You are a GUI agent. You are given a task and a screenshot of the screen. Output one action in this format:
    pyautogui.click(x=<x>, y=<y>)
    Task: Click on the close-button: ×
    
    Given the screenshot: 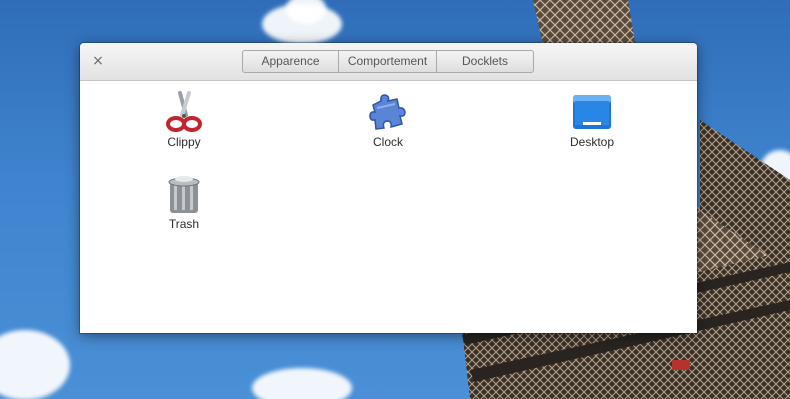 What is the action you would take?
    pyautogui.click(x=98, y=61)
    